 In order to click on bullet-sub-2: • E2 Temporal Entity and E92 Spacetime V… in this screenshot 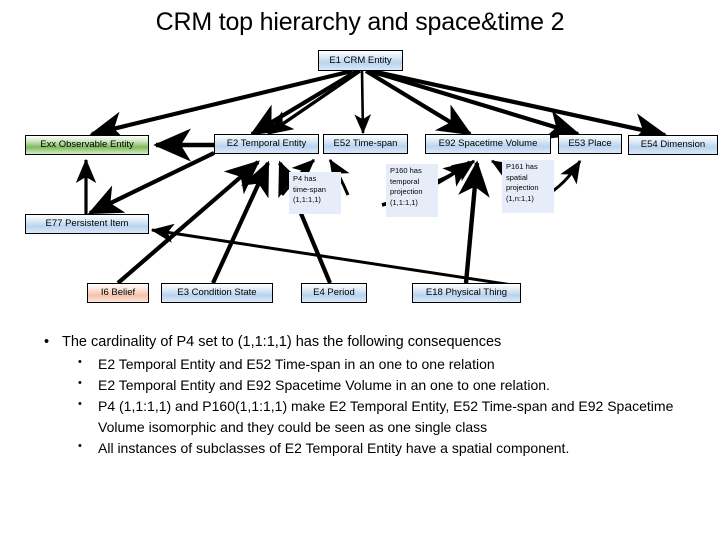, I will do `click(366, 385)`.